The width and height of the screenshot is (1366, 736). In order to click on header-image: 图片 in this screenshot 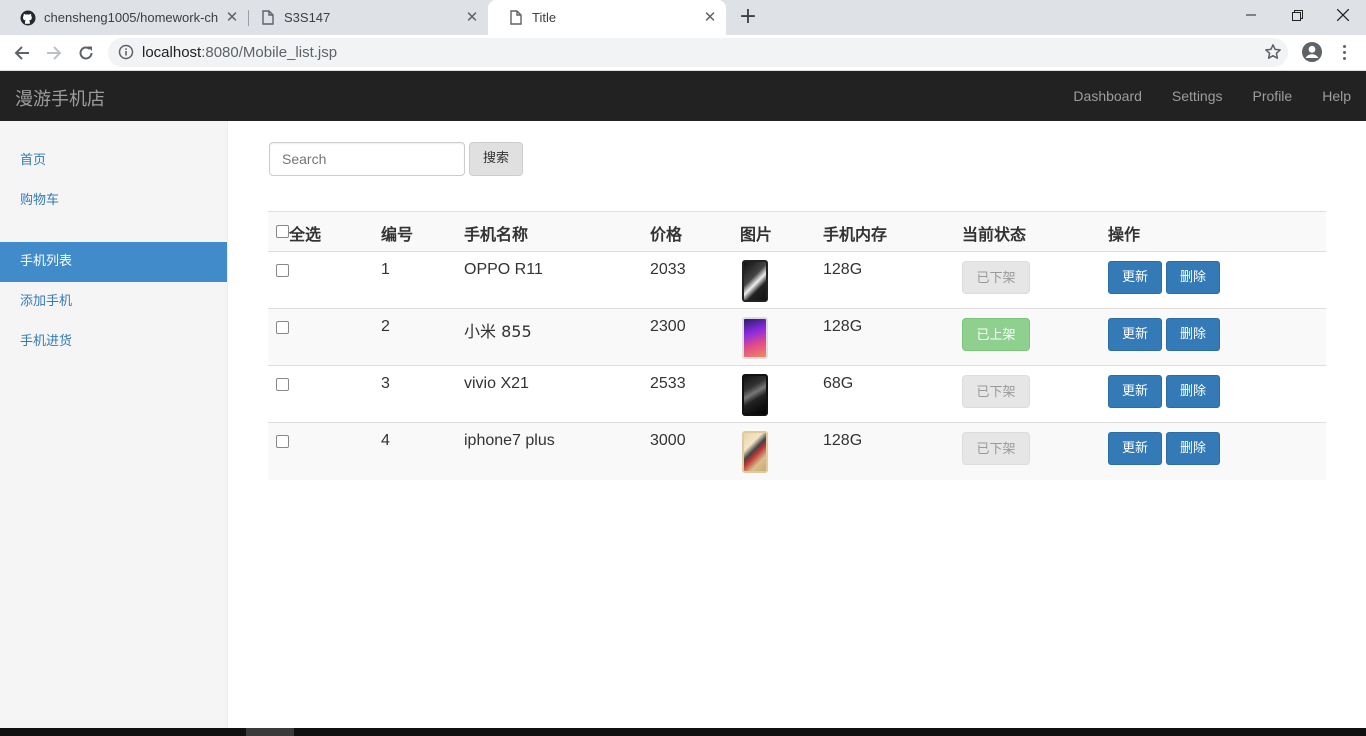, I will do `click(756, 234)`.